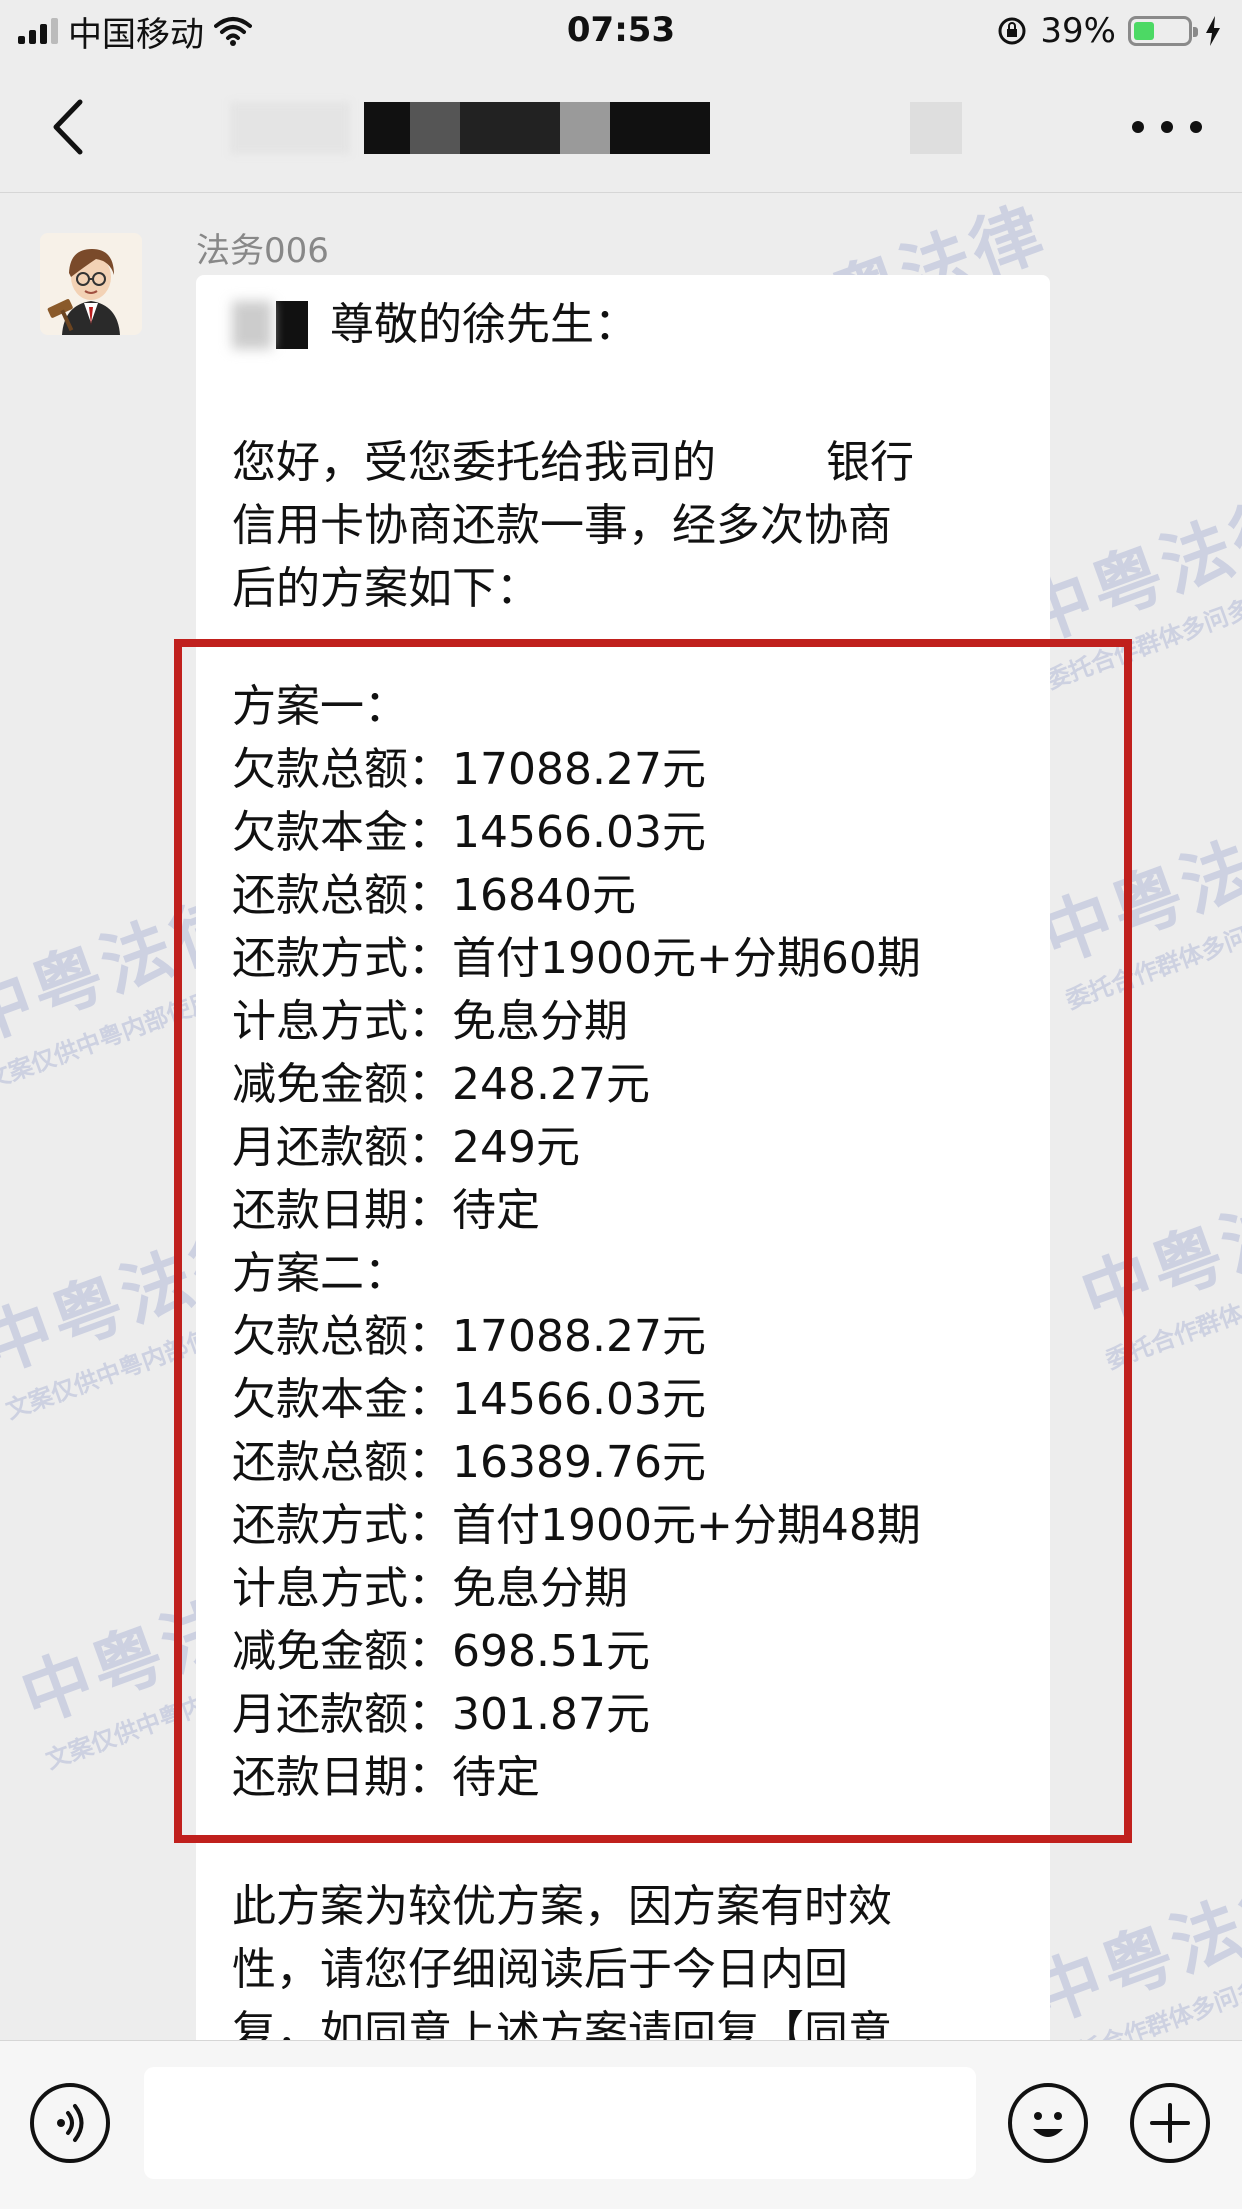  I want to click on more-button, so click(1167, 127).